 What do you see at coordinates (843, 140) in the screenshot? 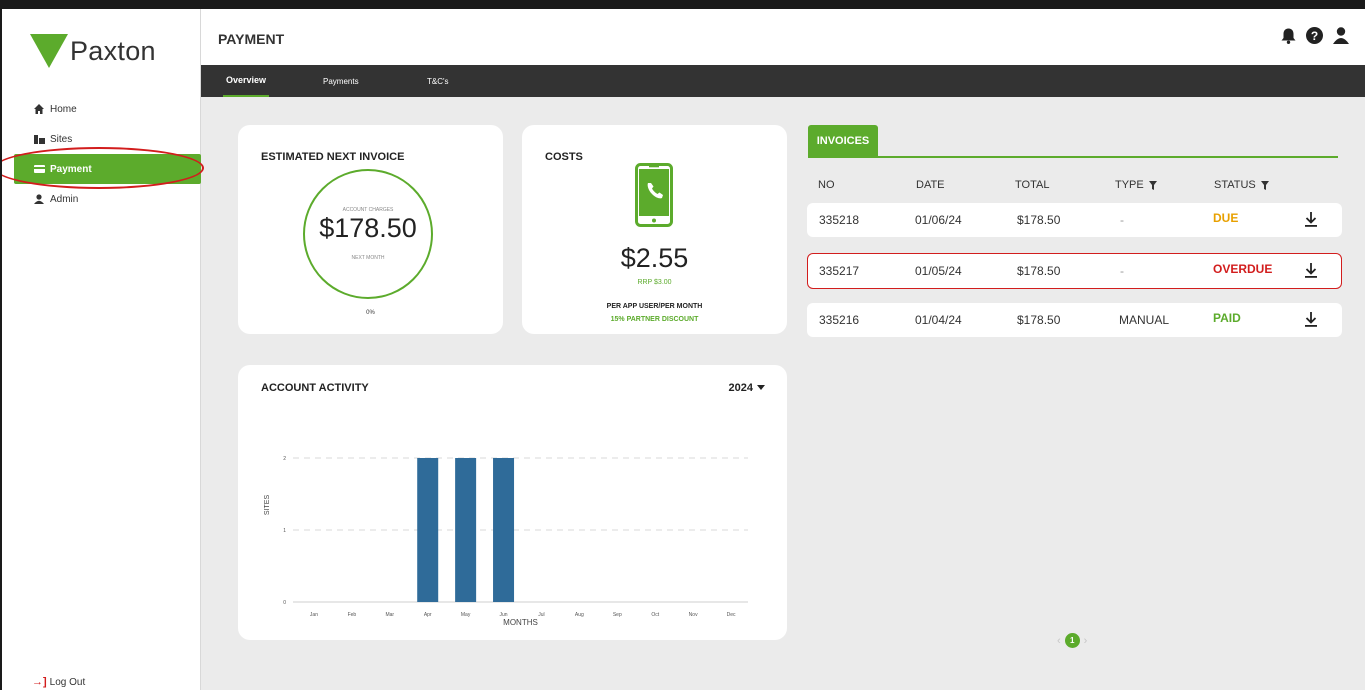
I see `invoices-tab: INVOICES` at bounding box center [843, 140].